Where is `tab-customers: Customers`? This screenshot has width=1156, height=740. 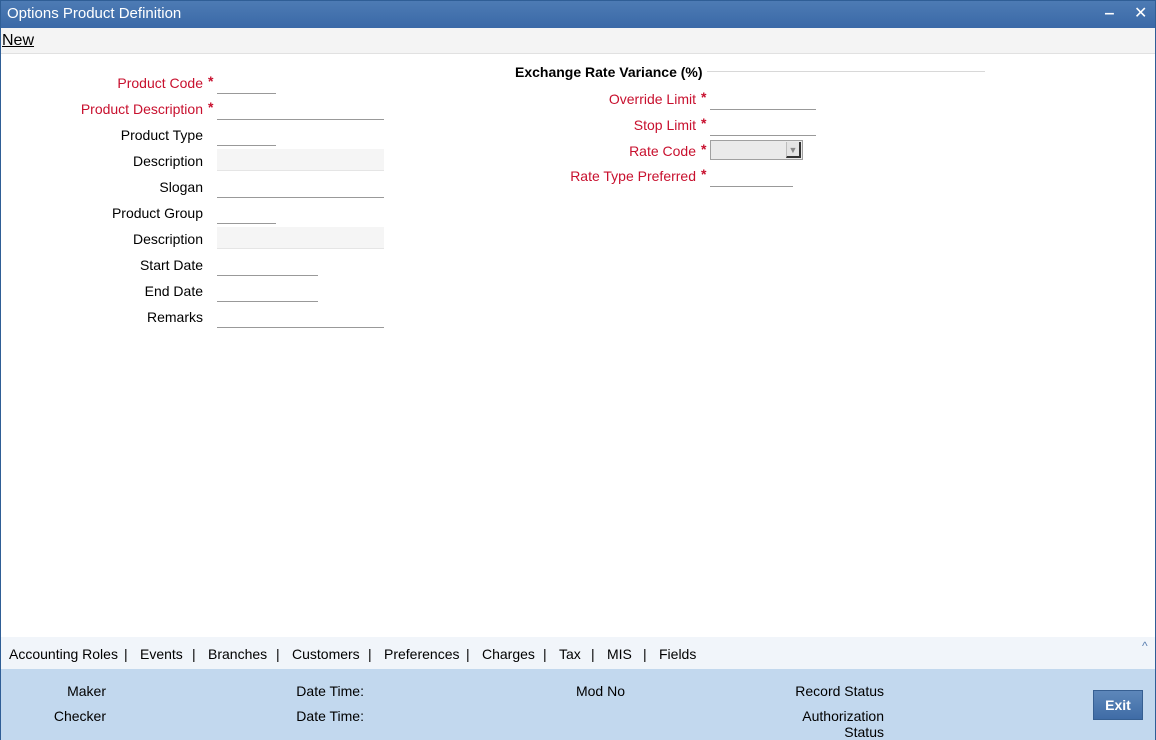 tab-customers: Customers is located at coordinates (326, 654).